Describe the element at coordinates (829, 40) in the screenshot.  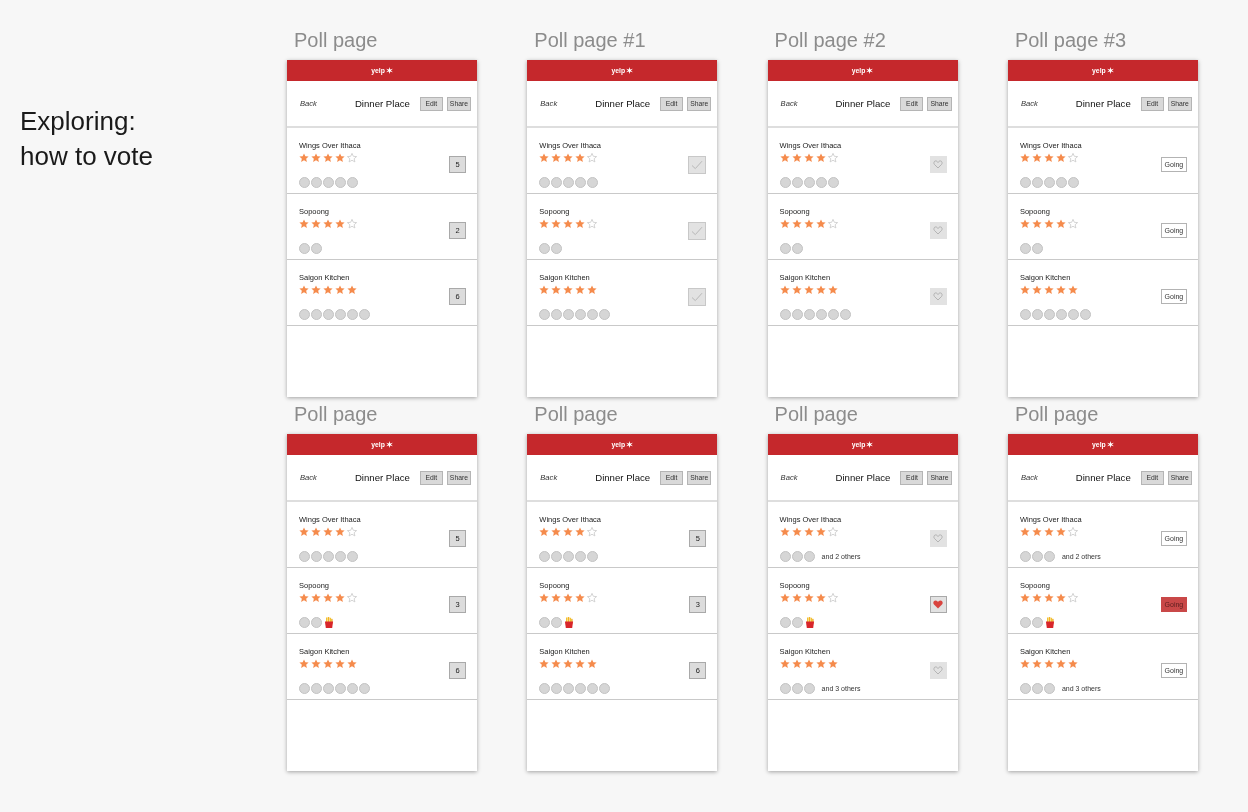
I see `mockup-label: Poll page #2` at that location.